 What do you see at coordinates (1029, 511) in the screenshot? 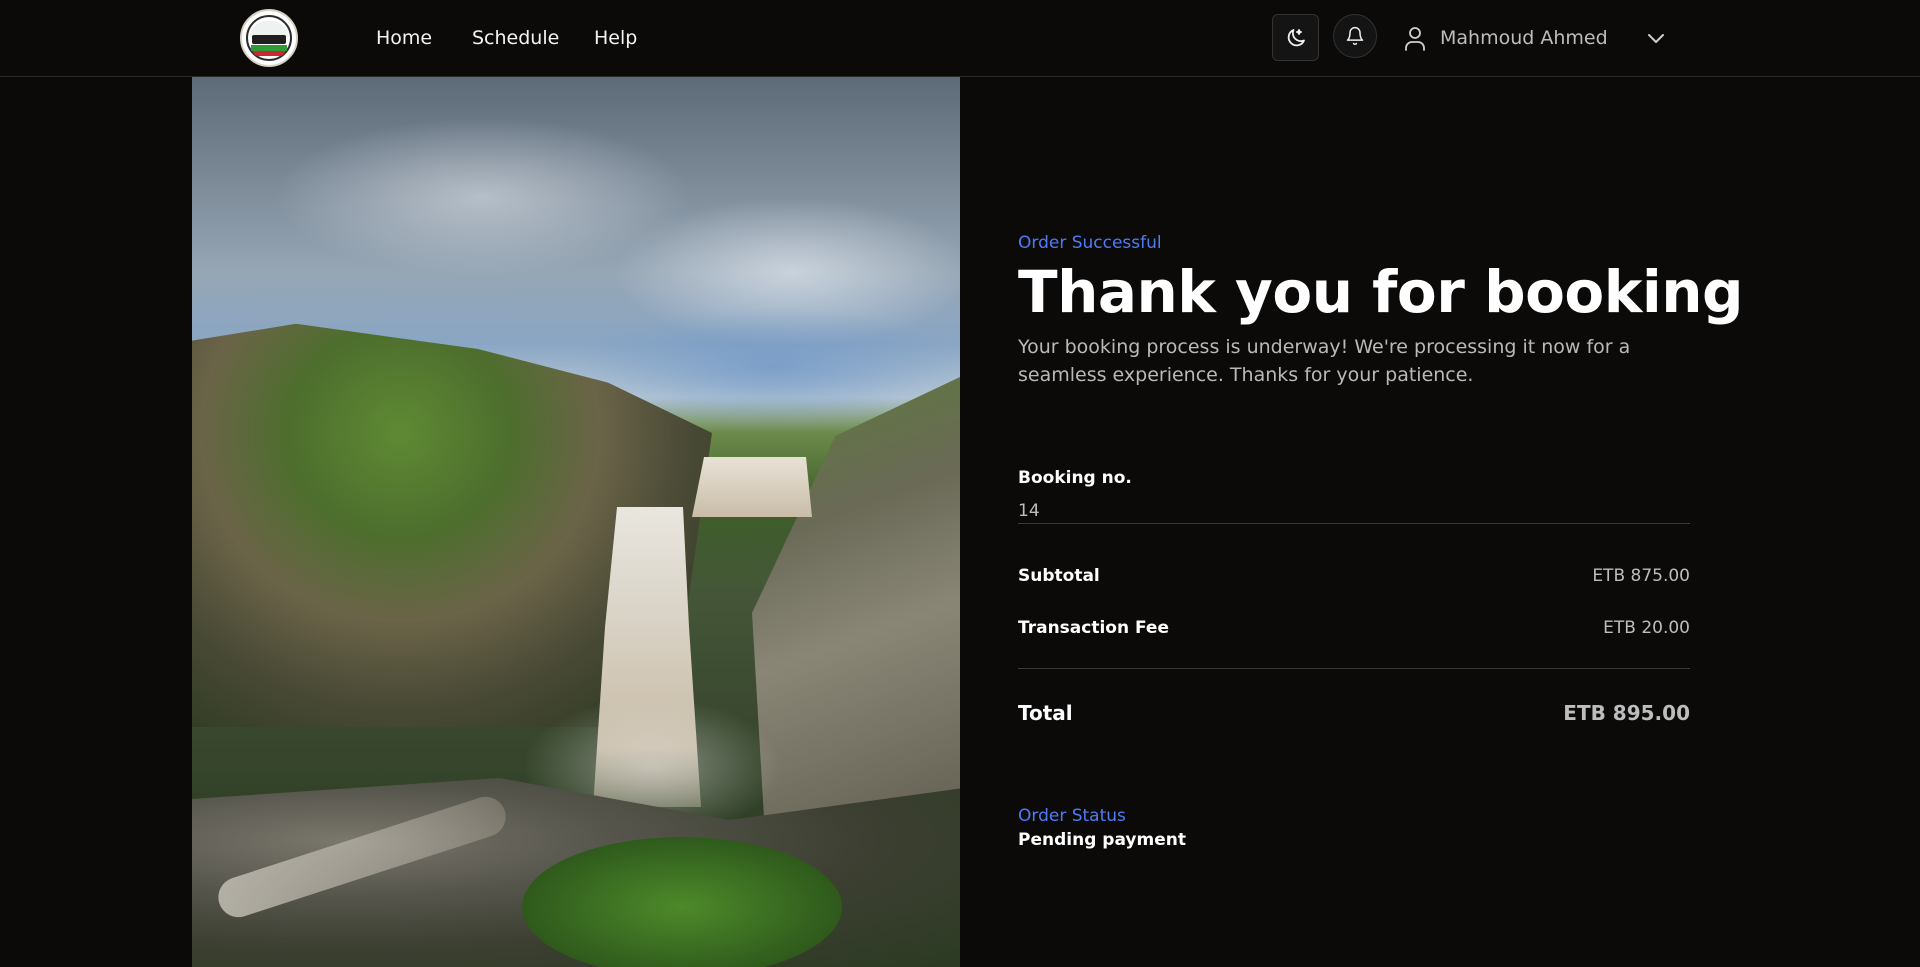
I see `booking-number-value: 14` at bounding box center [1029, 511].